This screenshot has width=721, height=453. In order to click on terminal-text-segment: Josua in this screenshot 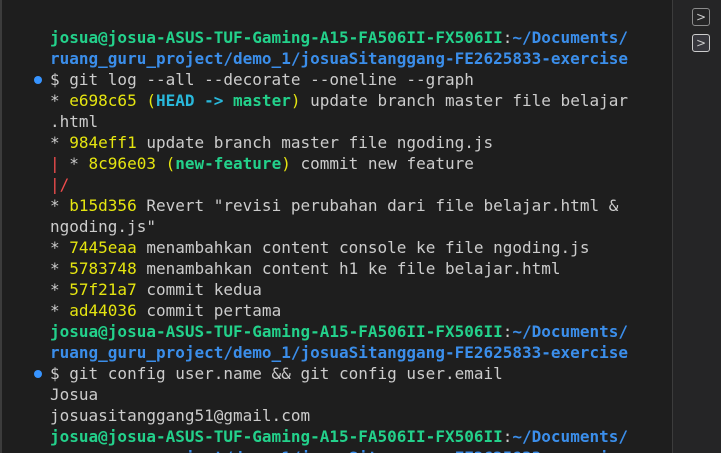, I will do `click(74, 394)`.